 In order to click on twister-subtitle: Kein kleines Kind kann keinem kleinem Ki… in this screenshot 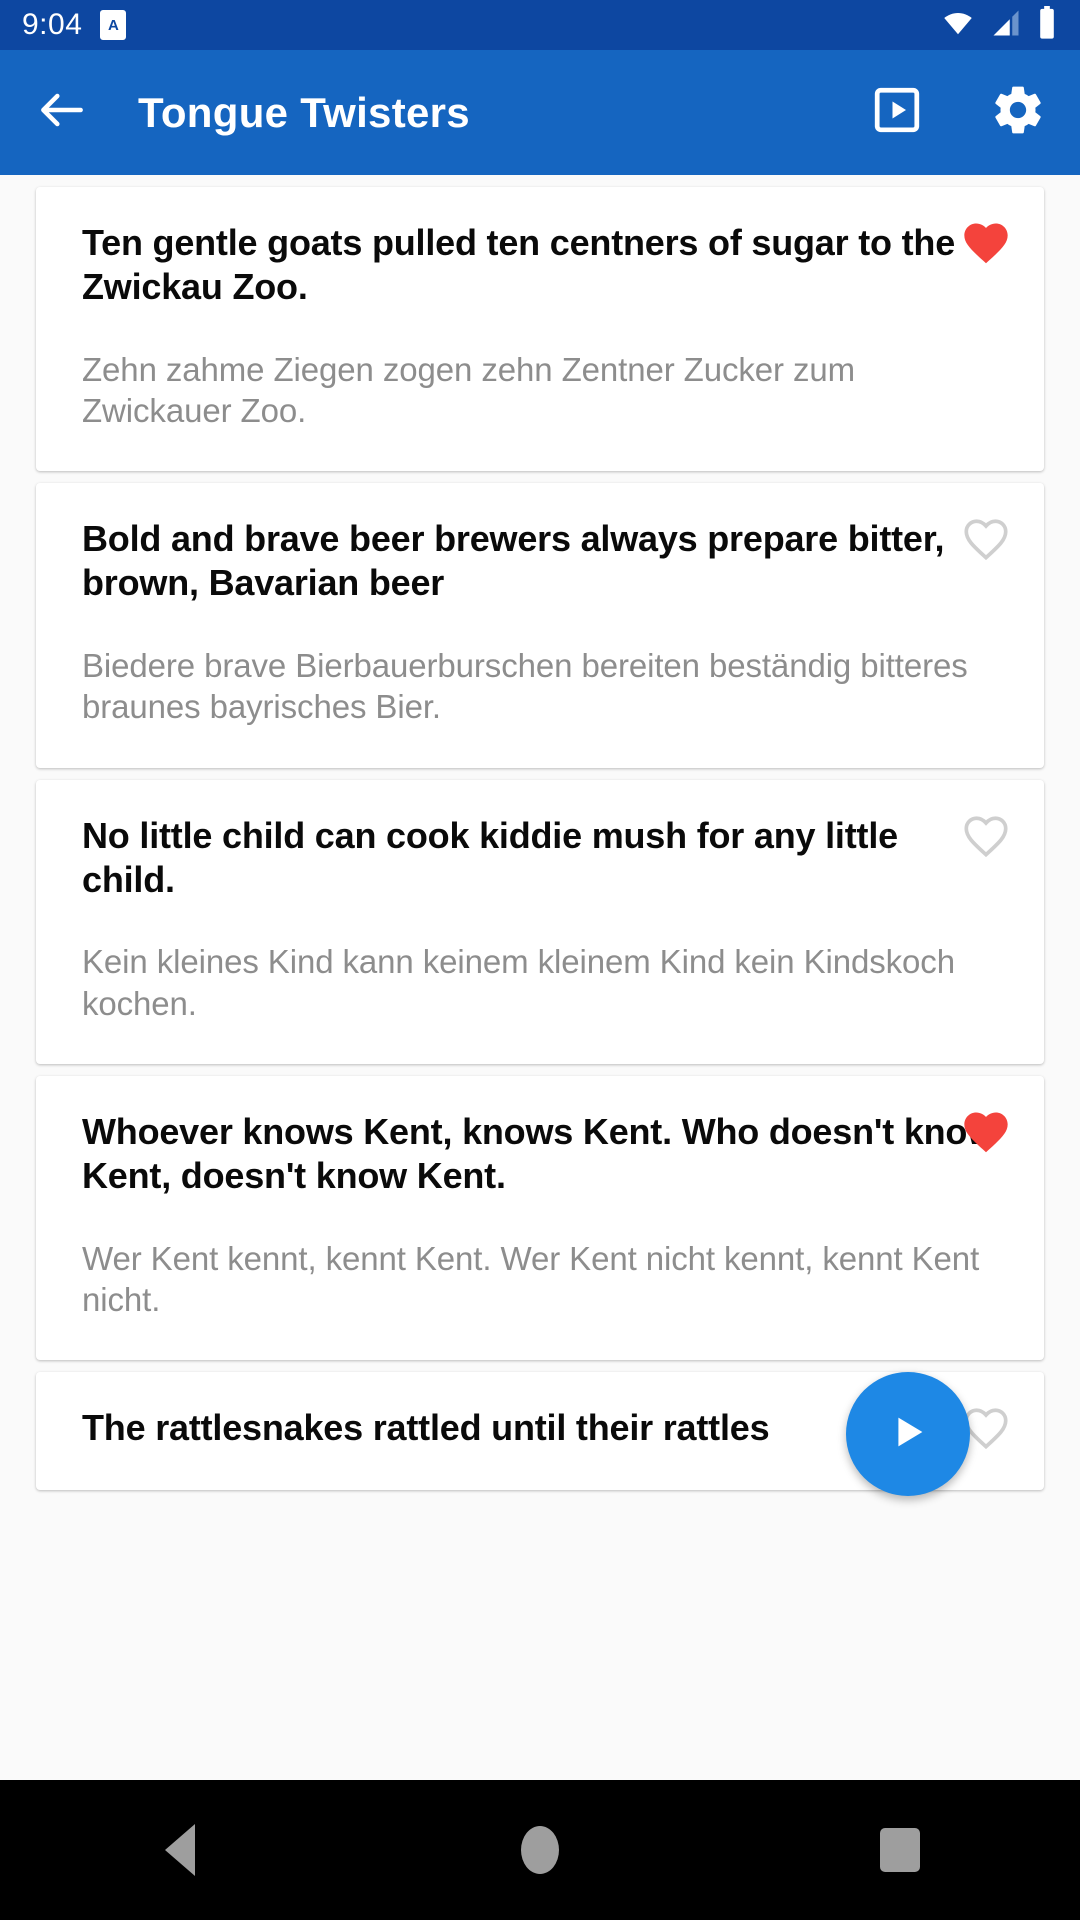, I will do `click(518, 982)`.